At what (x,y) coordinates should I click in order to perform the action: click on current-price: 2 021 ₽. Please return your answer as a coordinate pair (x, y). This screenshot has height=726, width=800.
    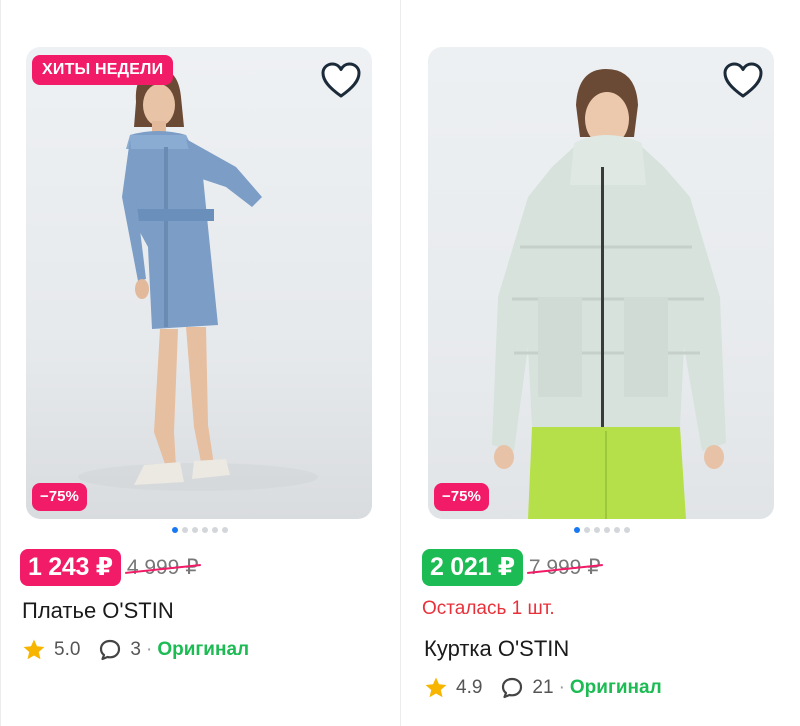
    Looking at the image, I should click on (472, 567).